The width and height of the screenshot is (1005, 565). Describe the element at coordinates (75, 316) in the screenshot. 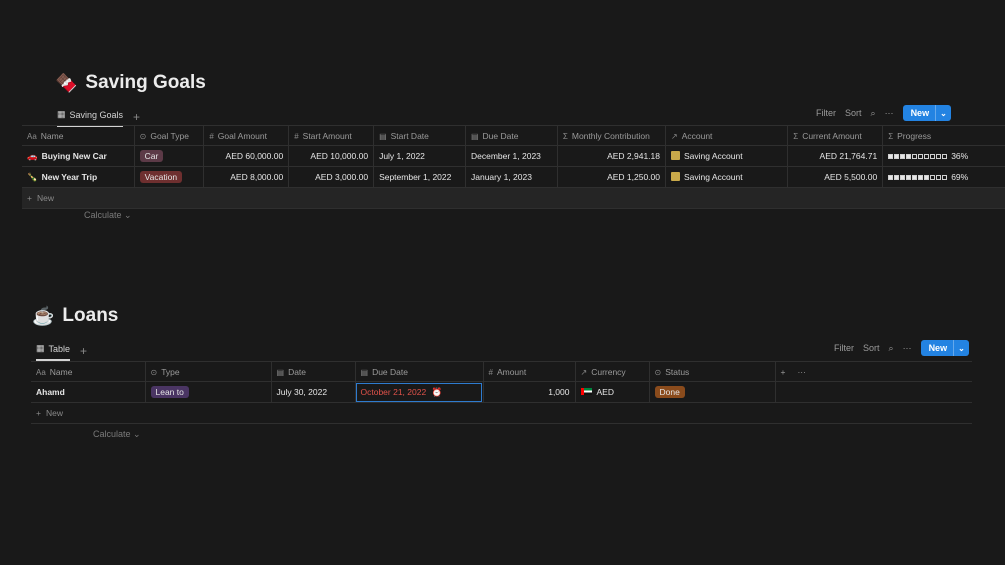

I see `loans-title: ☕ Loans` at that location.